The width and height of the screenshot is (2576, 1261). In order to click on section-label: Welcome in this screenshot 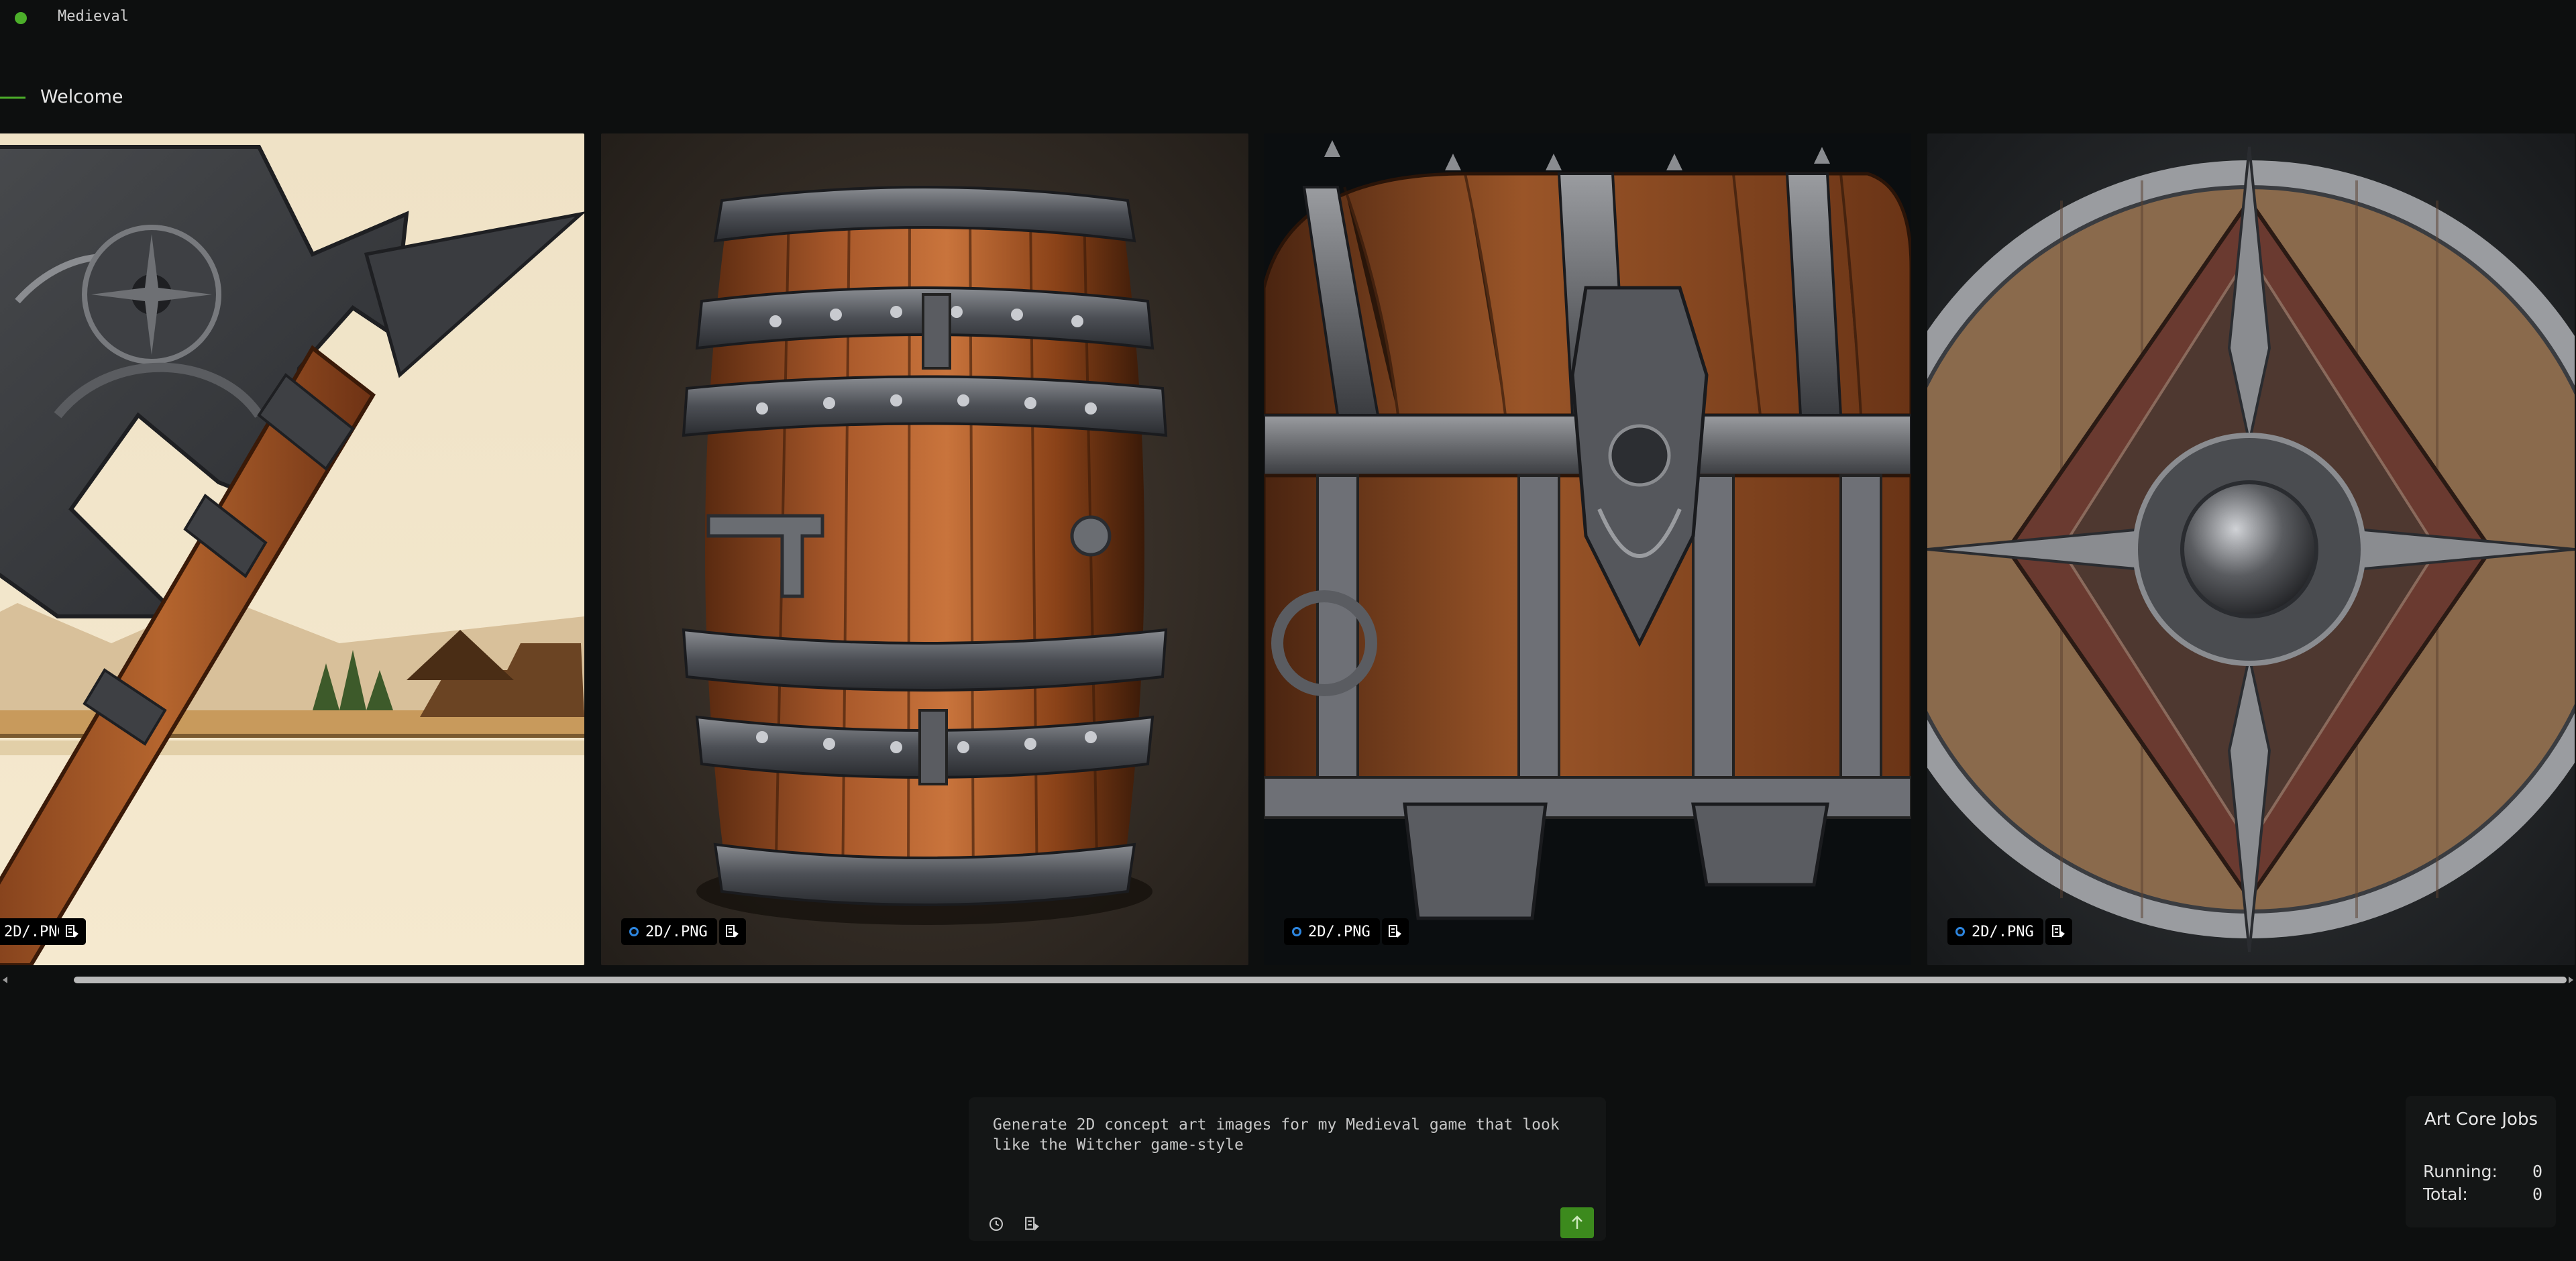, I will do `click(81, 97)`.